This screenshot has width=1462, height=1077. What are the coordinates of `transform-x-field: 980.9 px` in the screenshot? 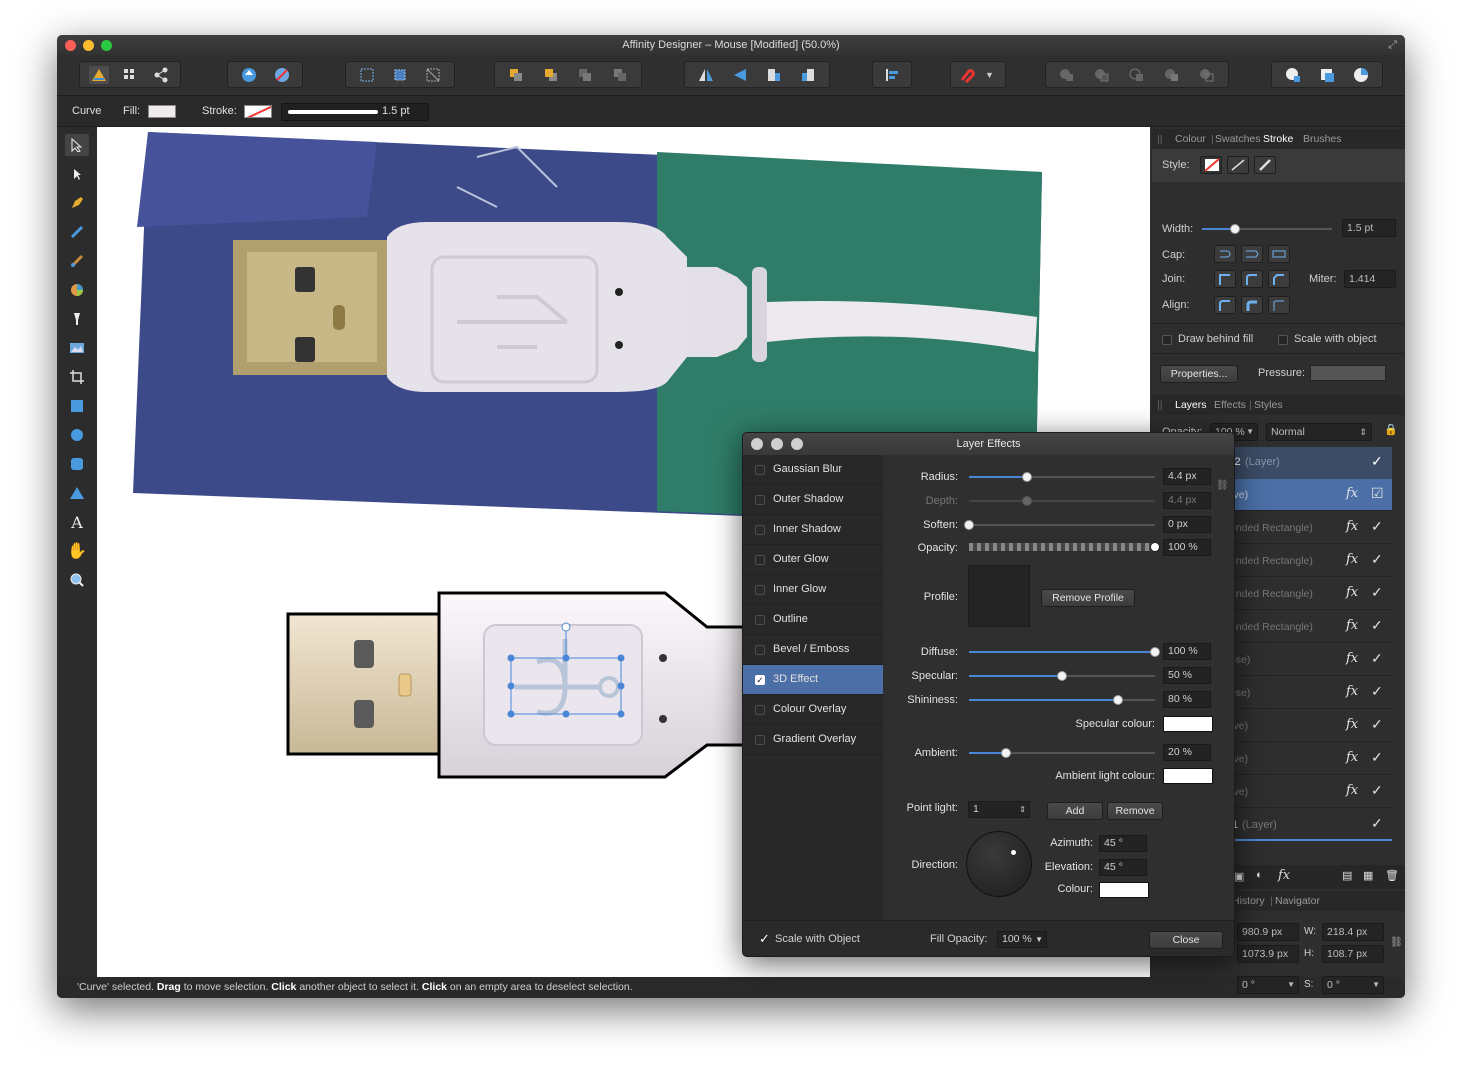 It's located at (1268, 932).